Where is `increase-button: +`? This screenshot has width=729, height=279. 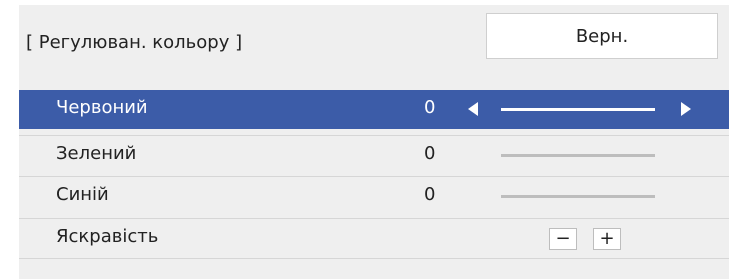
increase-button: + is located at coordinates (607, 239).